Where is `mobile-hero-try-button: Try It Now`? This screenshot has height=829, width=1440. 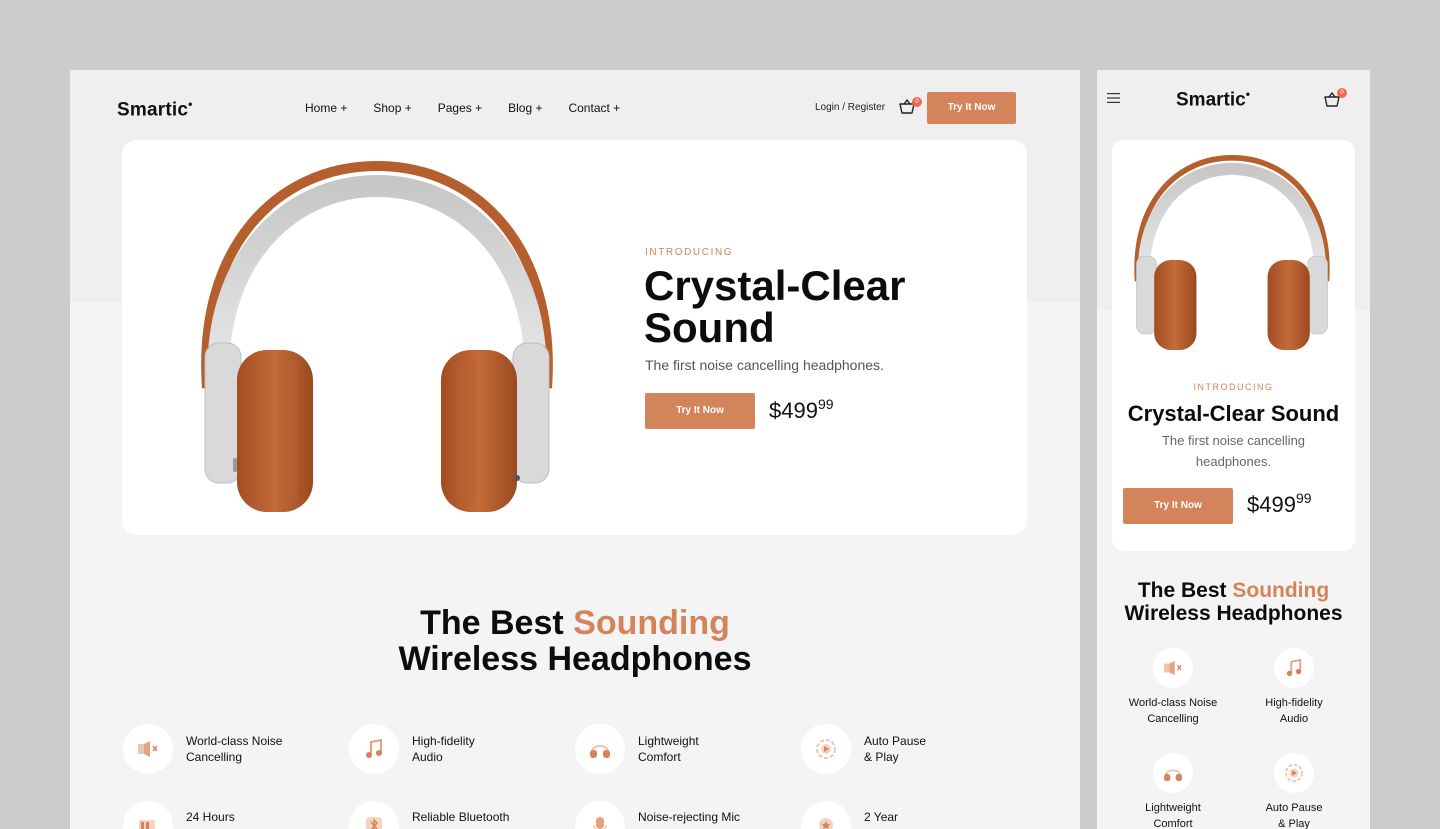
mobile-hero-try-button: Try It Now is located at coordinates (1178, 506).